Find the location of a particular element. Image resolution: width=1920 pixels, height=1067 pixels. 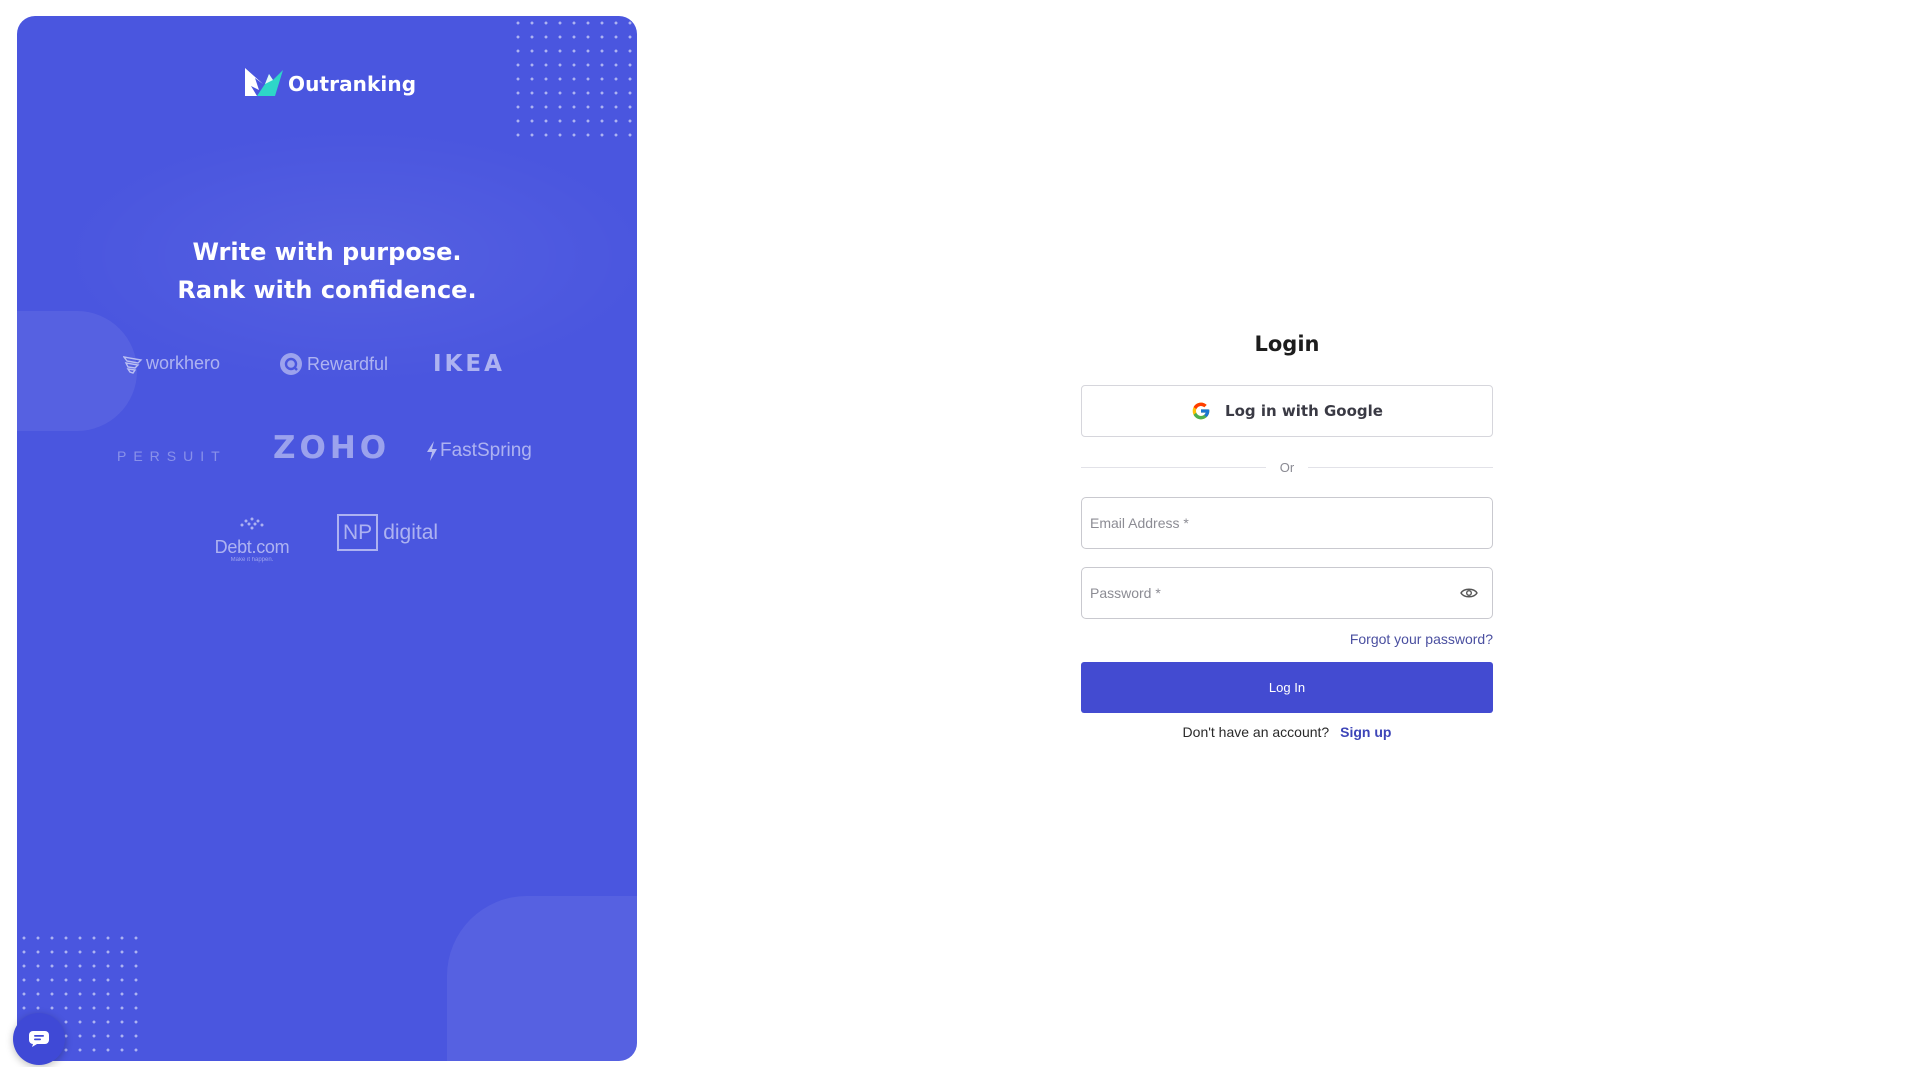

client-logo-debt: Debt.com Make it happen. is located at coordinates (252, 539).